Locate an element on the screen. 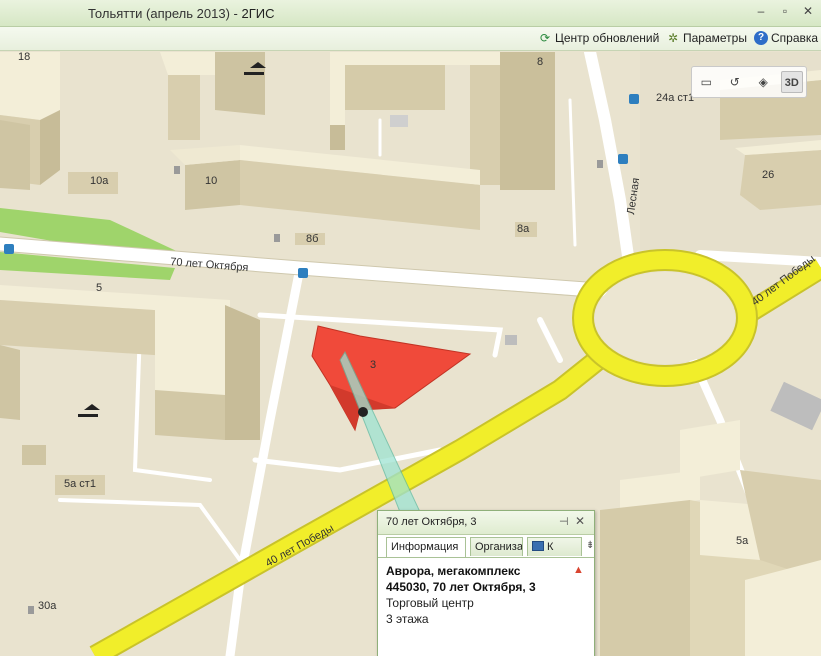 The image size is (821, 656). building-label: 18 is located at coordinates (24, 57).